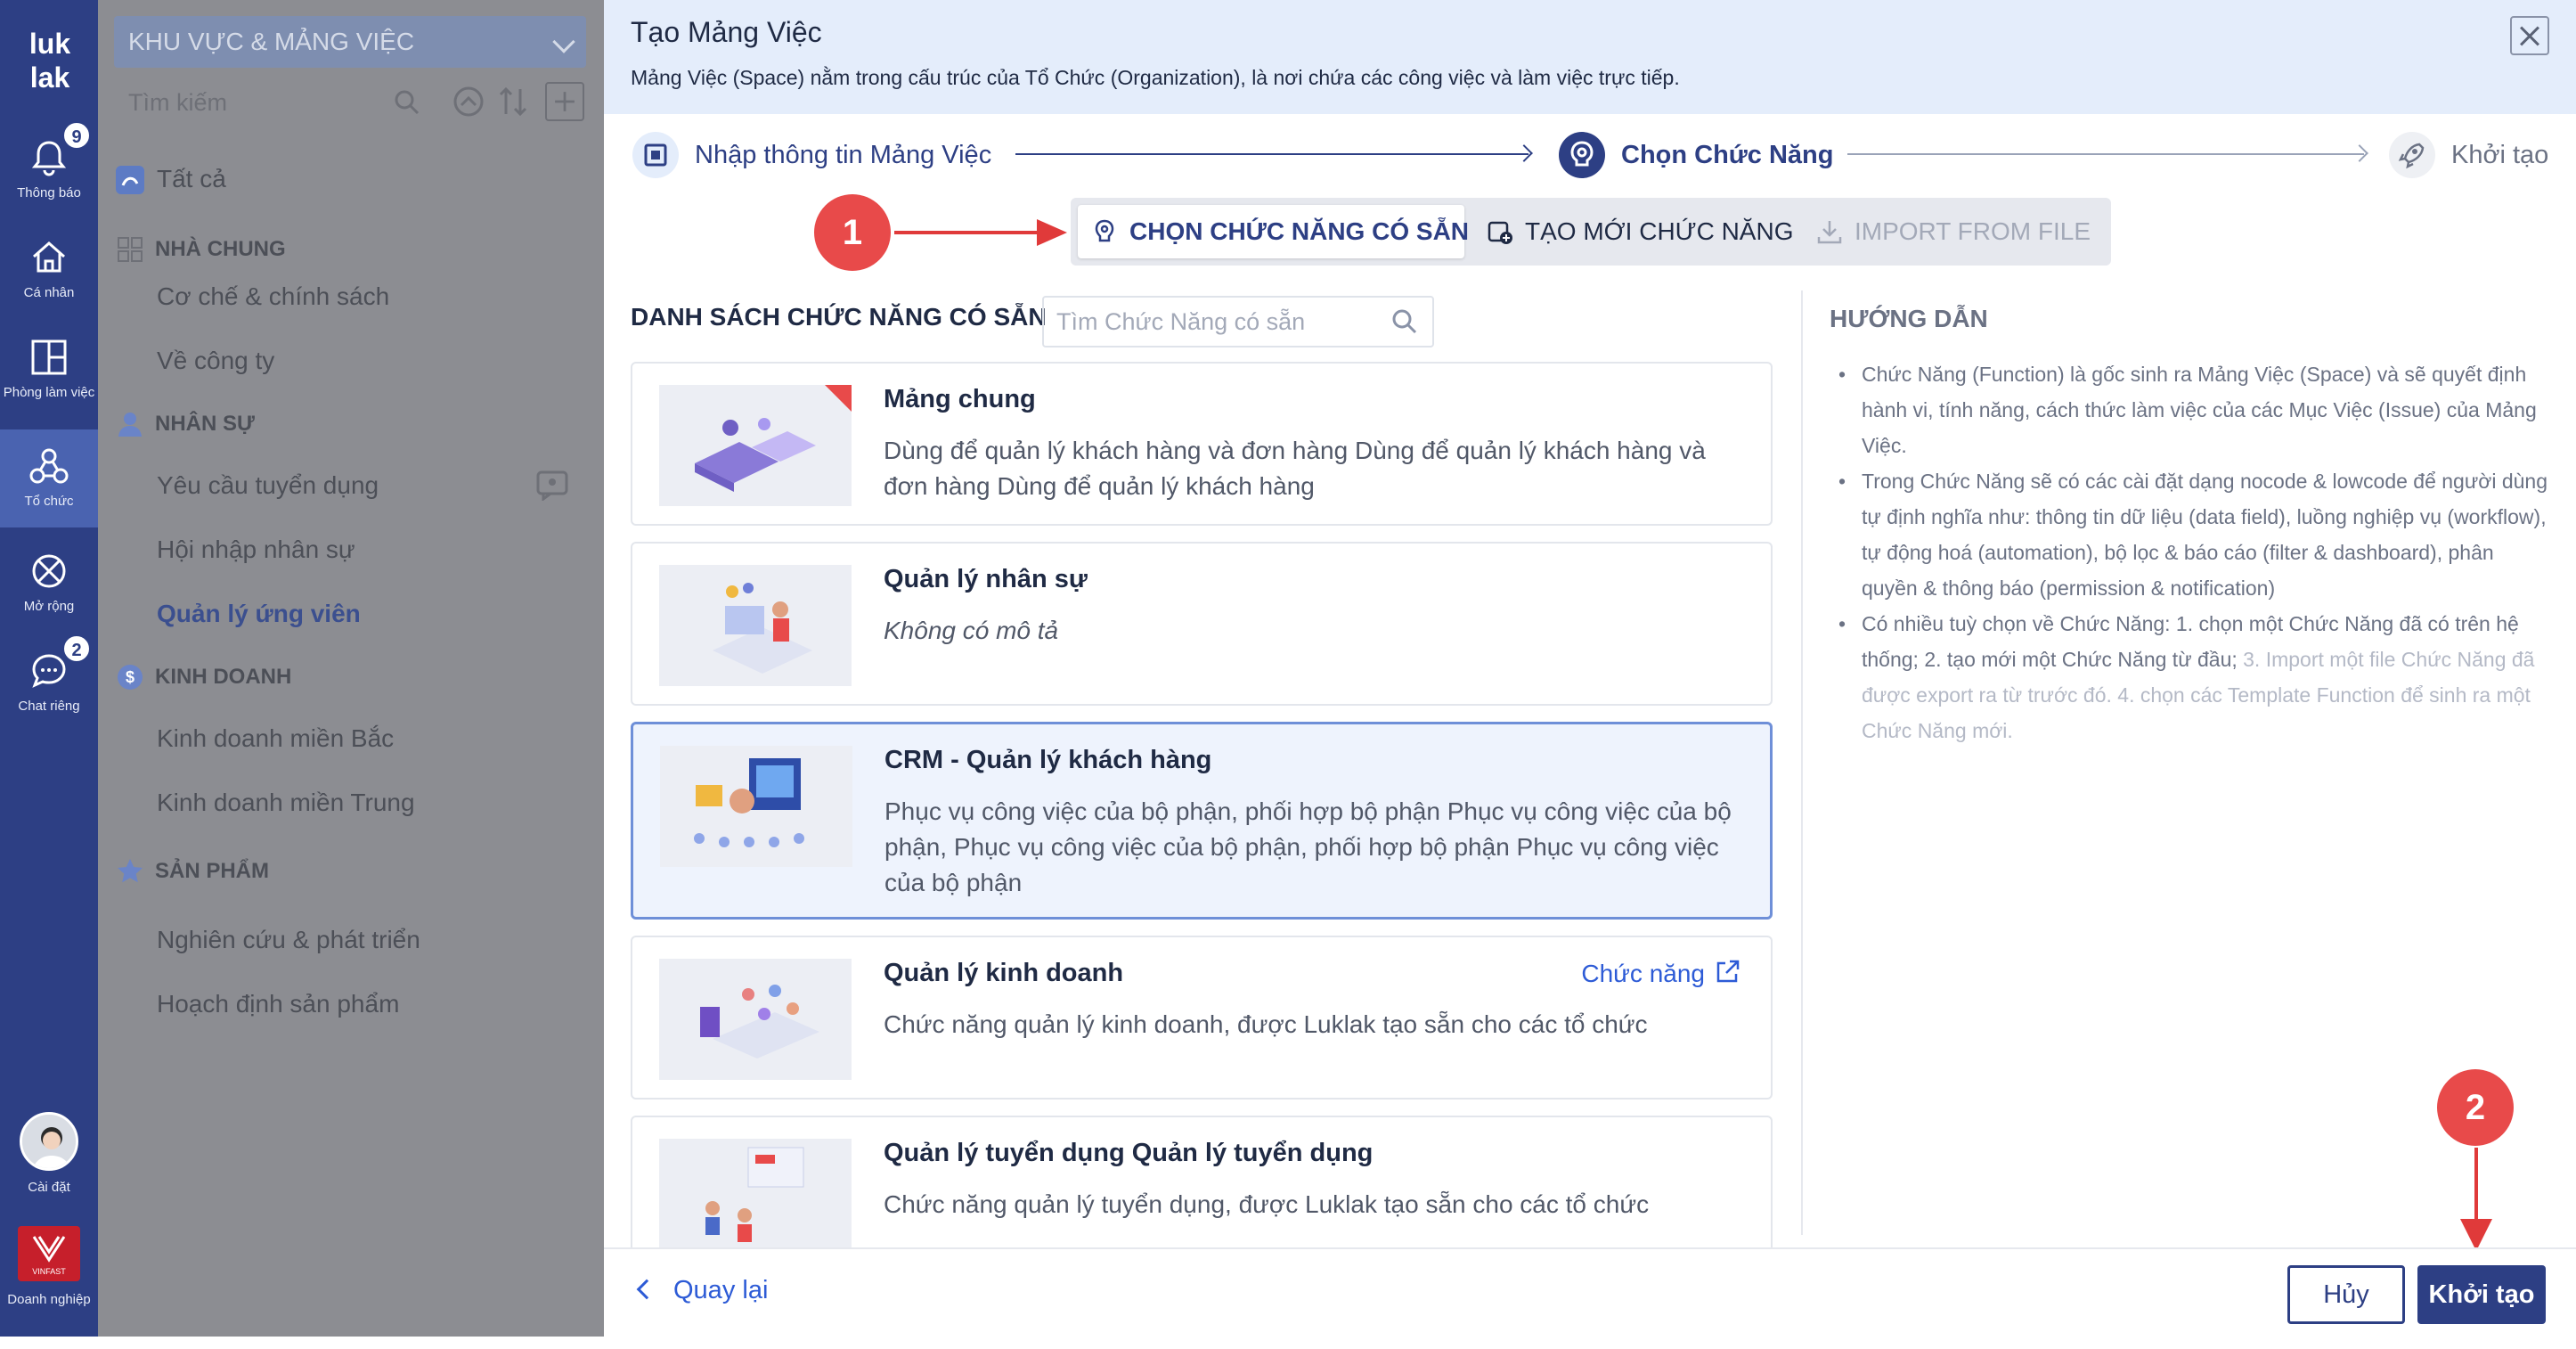 Image resolution: width=2576 pixels, height=1349 pixels. I want to click on rail-label: Phòng làm việc, so click(49, 392).